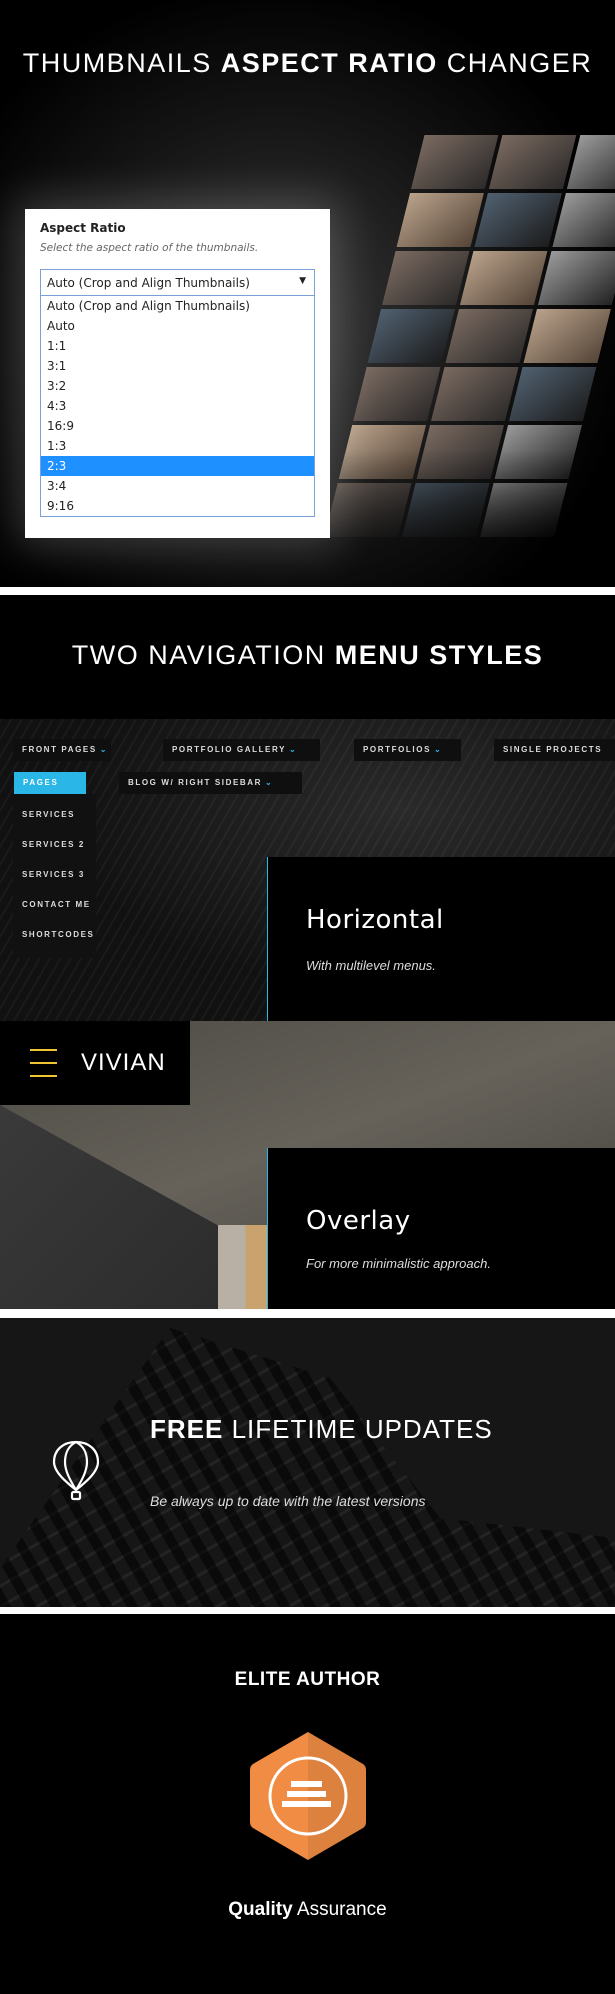 This screenshot has width=615, height=1994. What do you see at coordinates (177, 506) in the screenshot?
I see `aspect-ratio-option: 9:16` at bounding box center [177, 506].